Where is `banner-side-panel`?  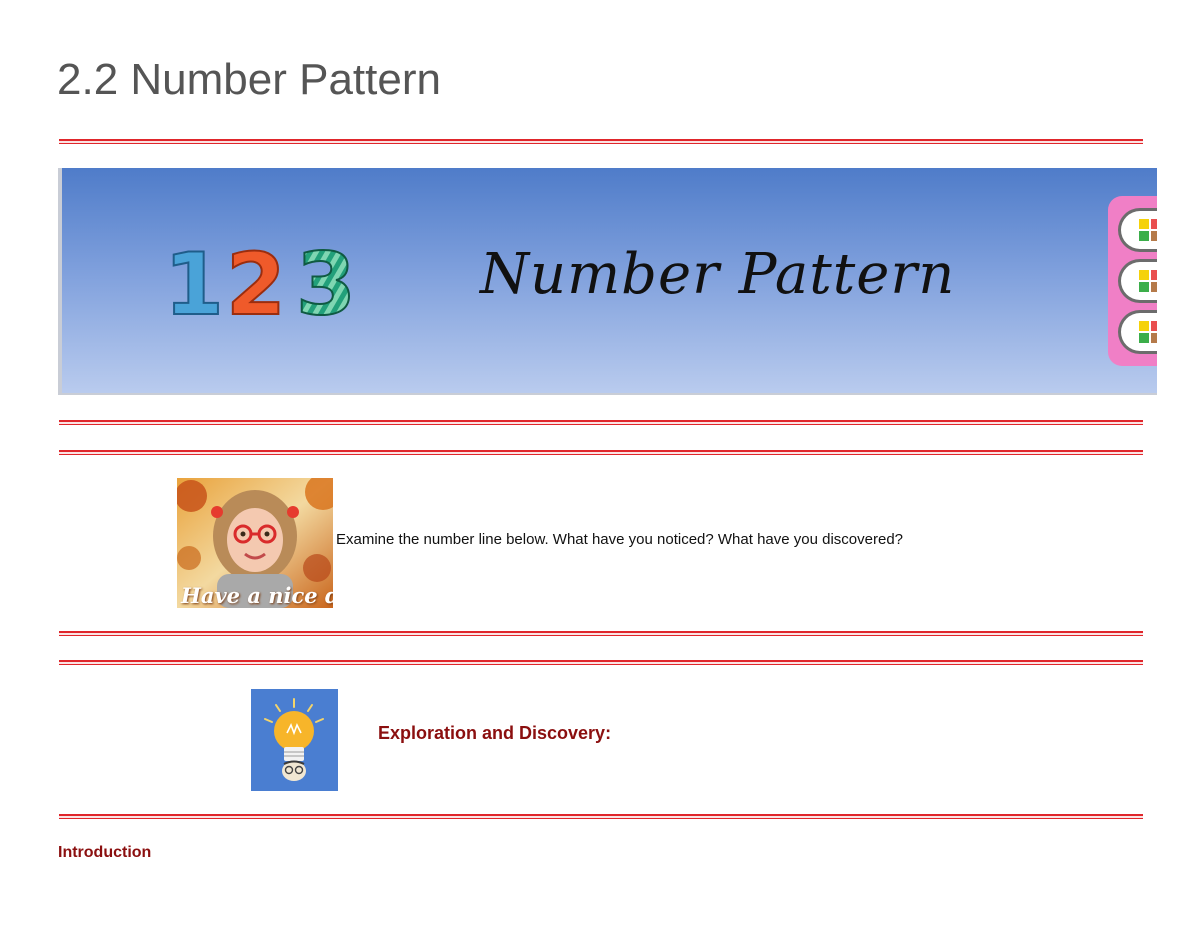
banner-side-panel is located at coordinates (1132, 281).